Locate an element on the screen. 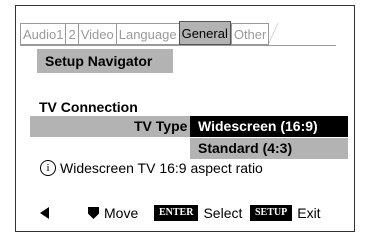  triangle-left-icon is located at coordinates (44, 213).